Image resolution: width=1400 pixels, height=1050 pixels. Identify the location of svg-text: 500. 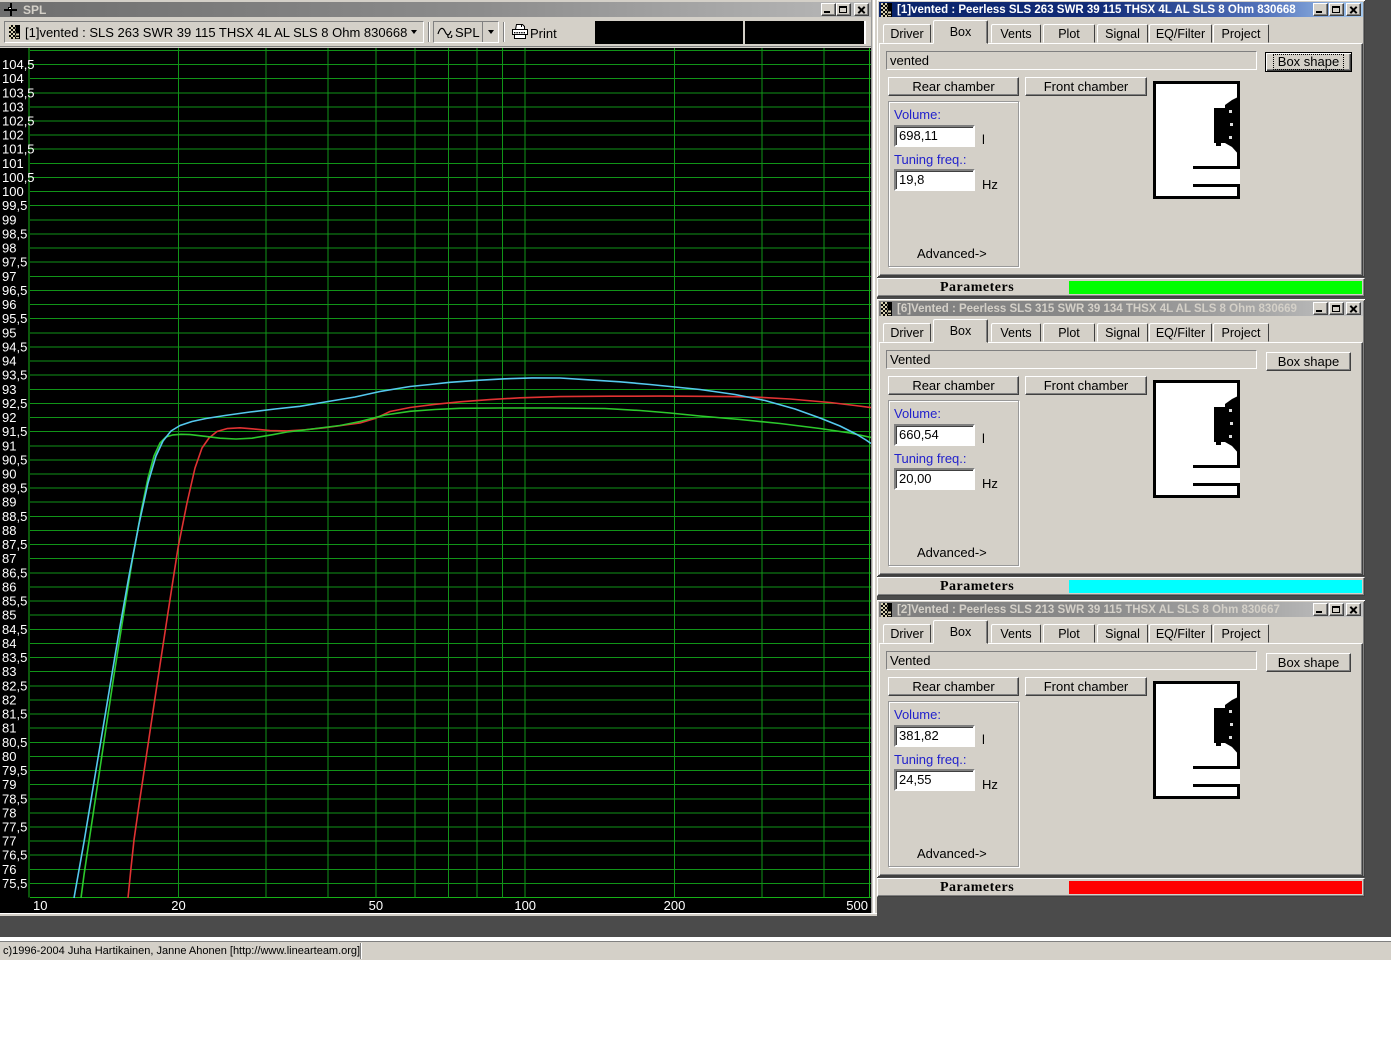
(857, 905).